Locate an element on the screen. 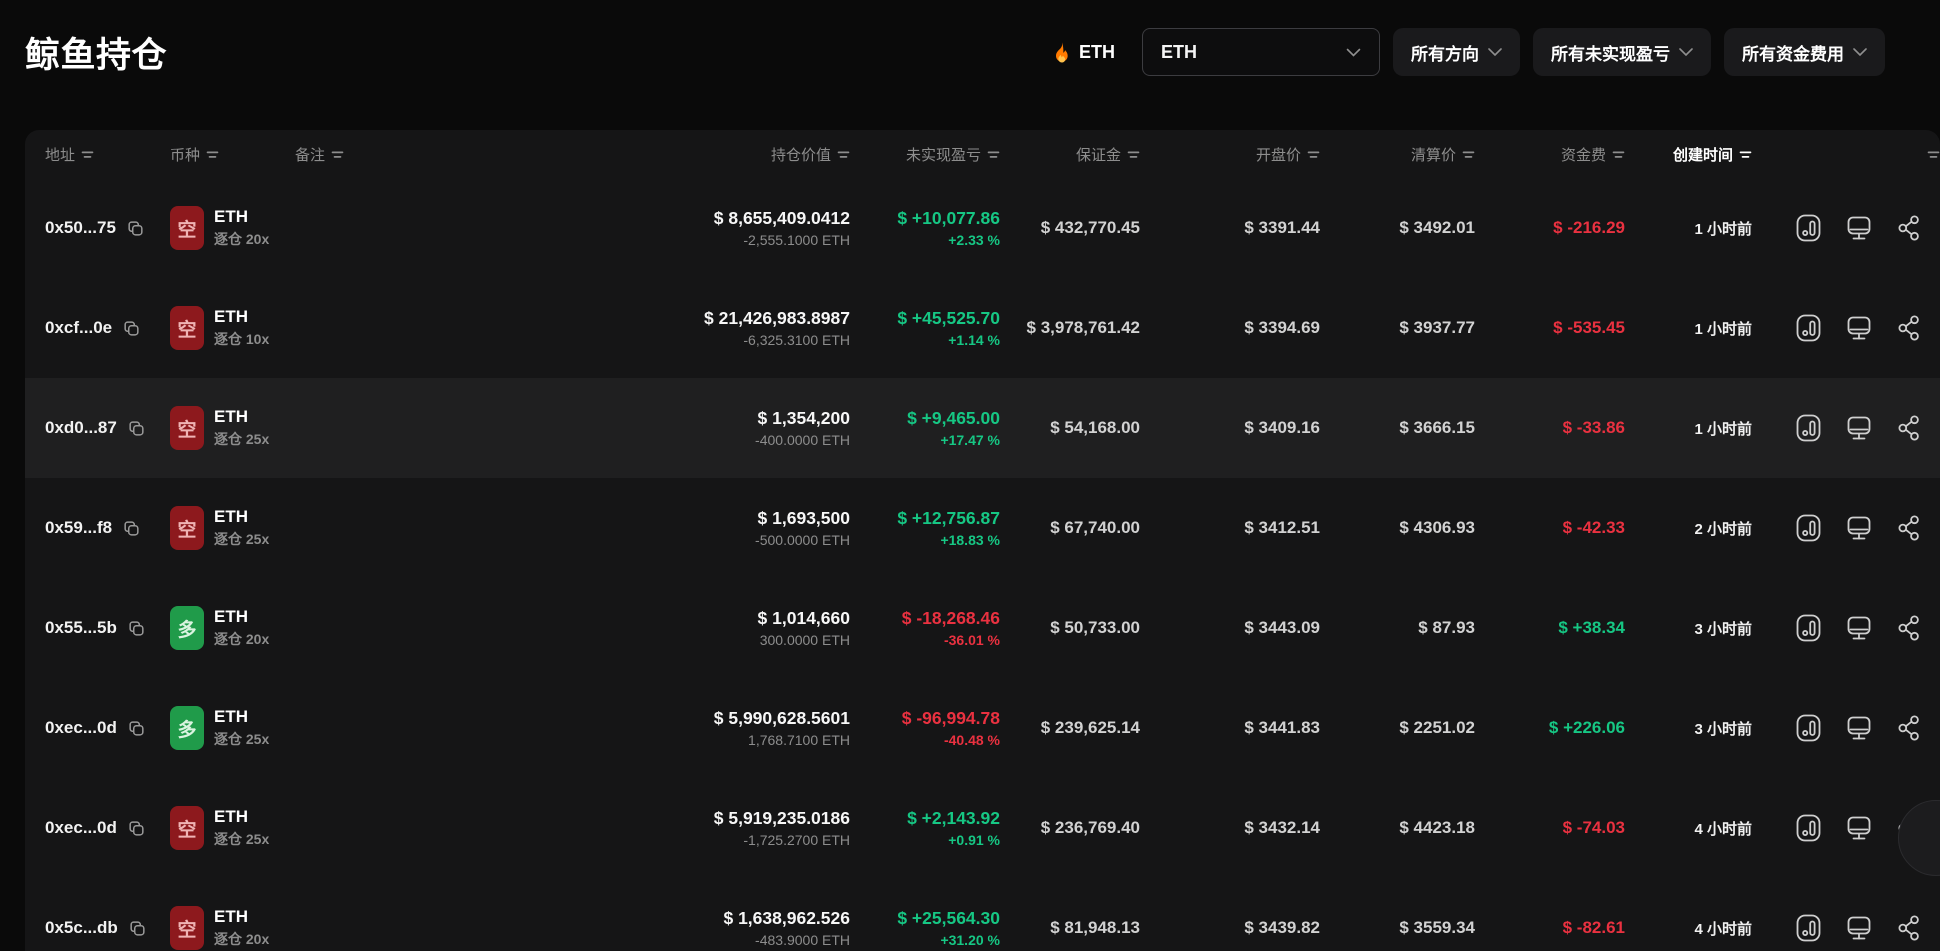 This screenshot has width=1940, height=951. column-header: 备注 is located at coordinates (360, 154).